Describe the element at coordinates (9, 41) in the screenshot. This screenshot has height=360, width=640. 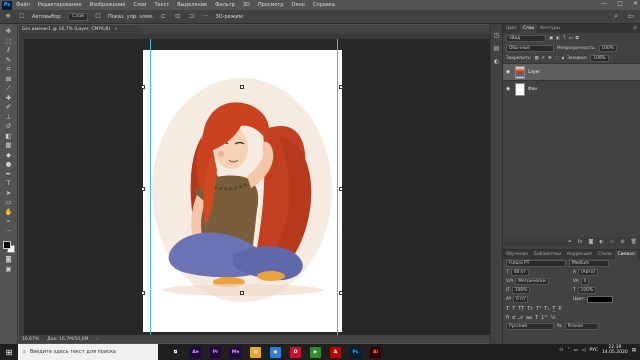
I see `marquee-tool-icon: ⬚` at that location.